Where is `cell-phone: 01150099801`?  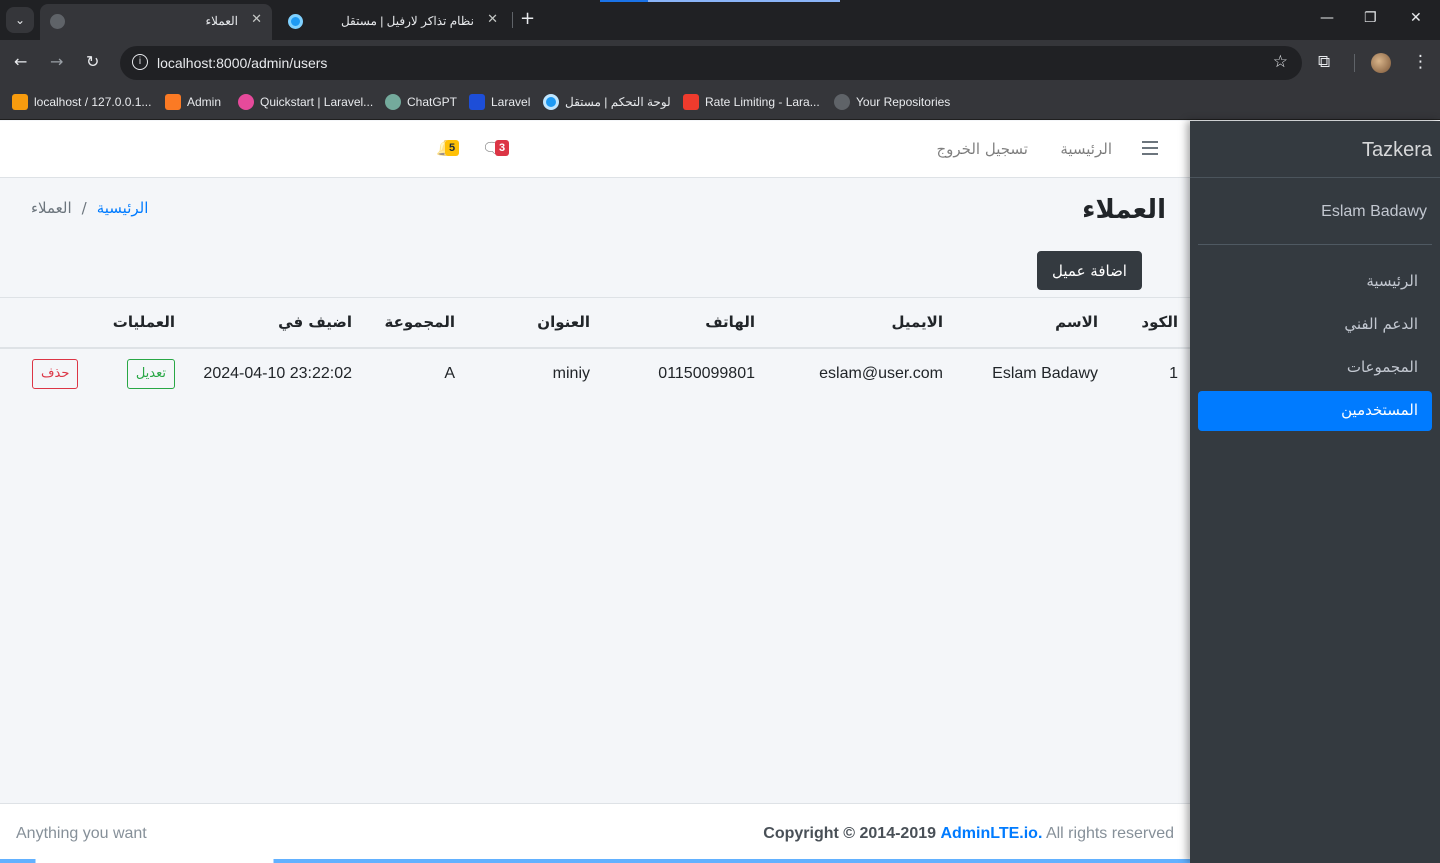 cell-phone: 01150099801 is located at coordinates (684, 373).